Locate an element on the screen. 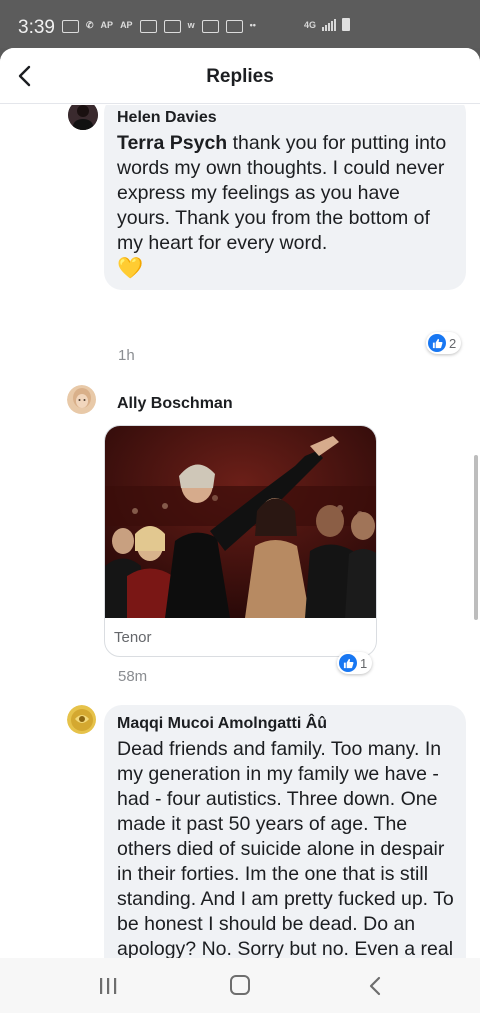 The image size is (480, 1013). reaction-badge: 2 is located at coordinates (444, 343).